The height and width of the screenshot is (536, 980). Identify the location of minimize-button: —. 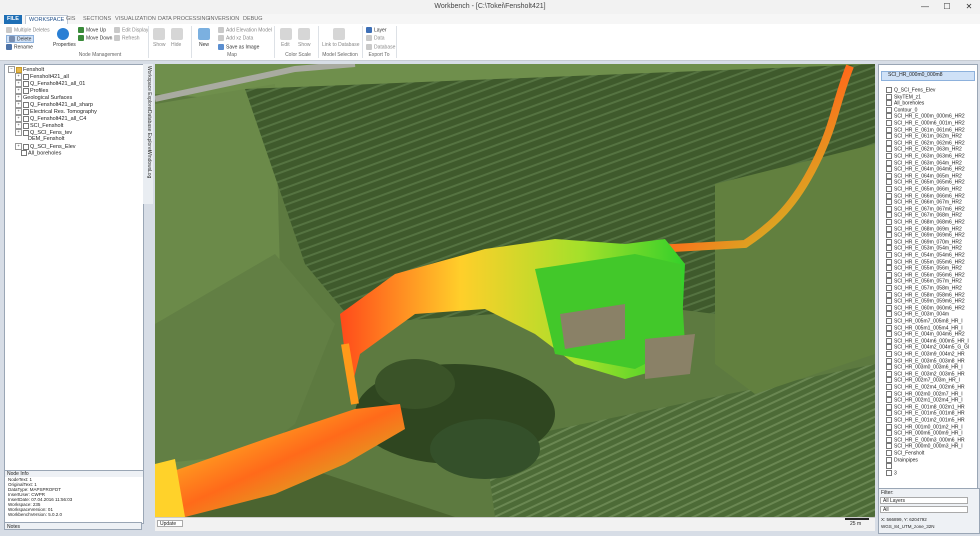
(925, 7).